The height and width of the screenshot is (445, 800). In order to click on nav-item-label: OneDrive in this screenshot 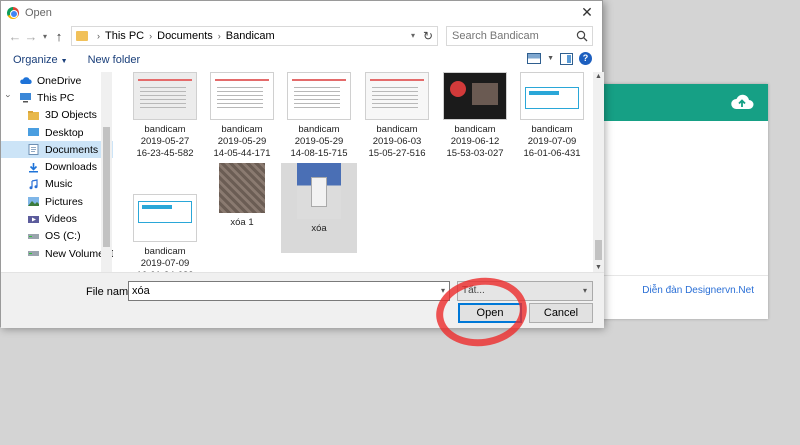, I will do `click(59, 80)`.